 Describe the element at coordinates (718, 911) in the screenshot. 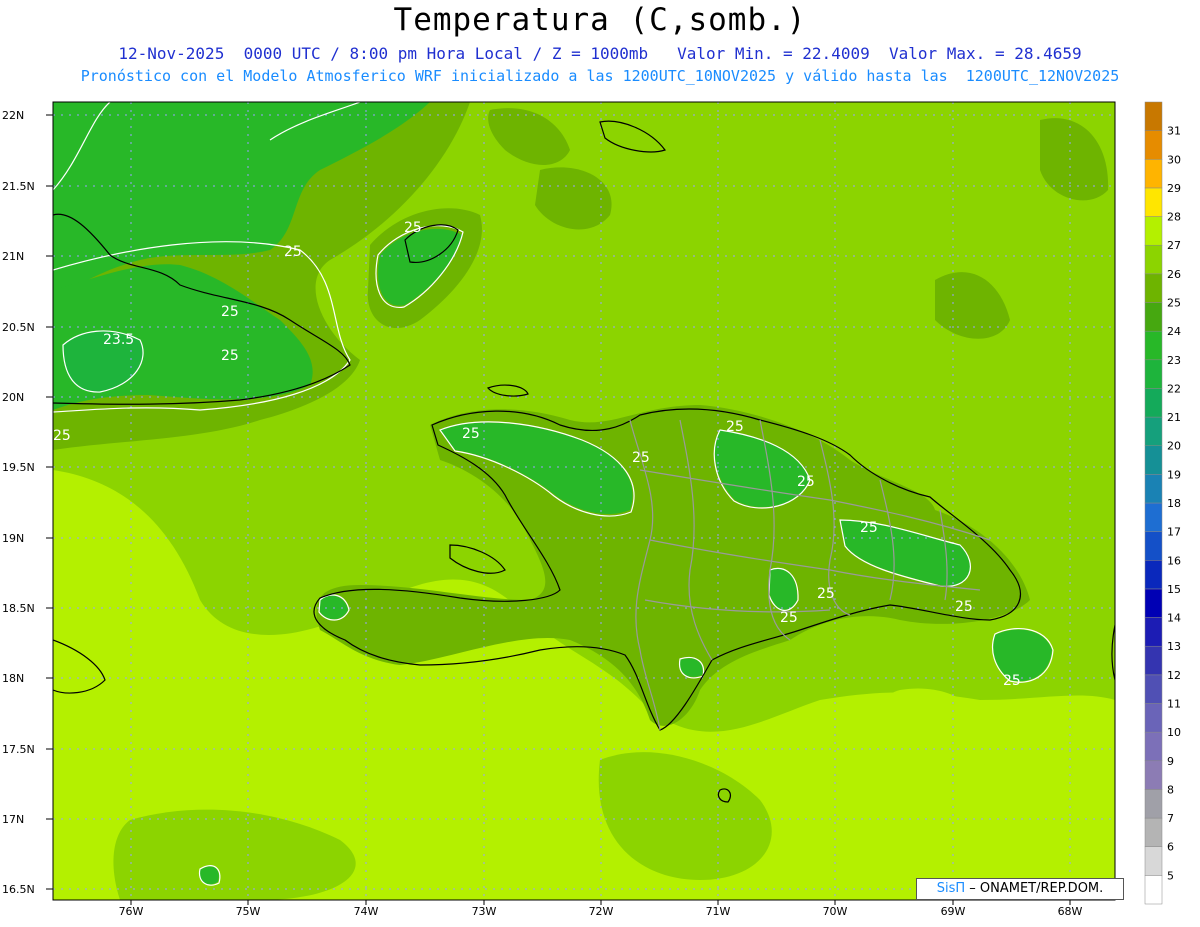

I see `lon-label: 71W` at that location.